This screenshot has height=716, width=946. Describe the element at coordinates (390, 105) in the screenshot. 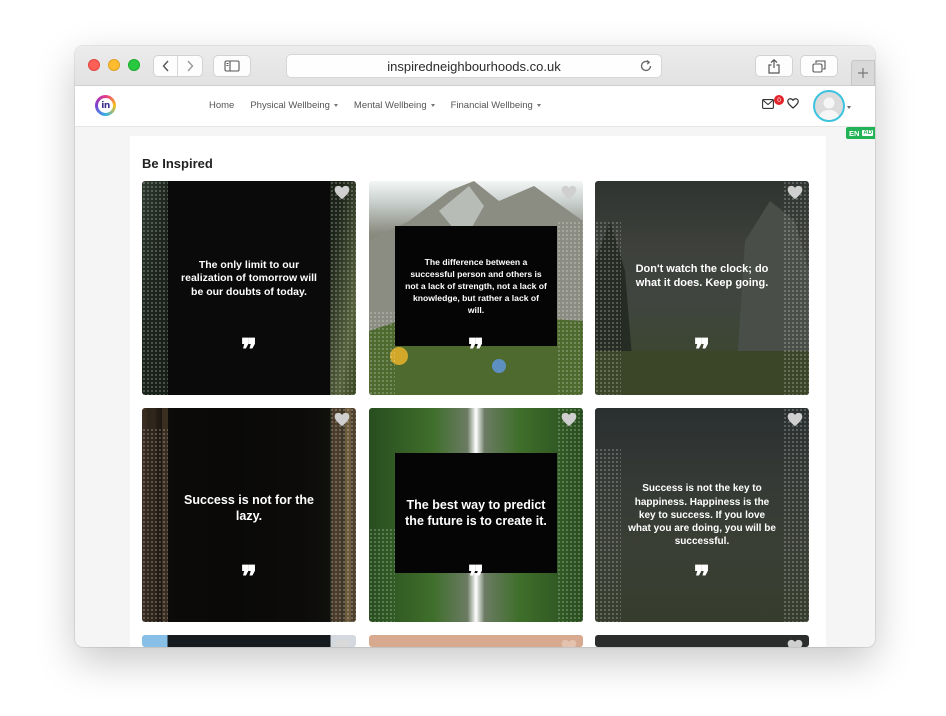

I see `nav-mental-wellbeing-label: Mental Wellbeing` at that location.